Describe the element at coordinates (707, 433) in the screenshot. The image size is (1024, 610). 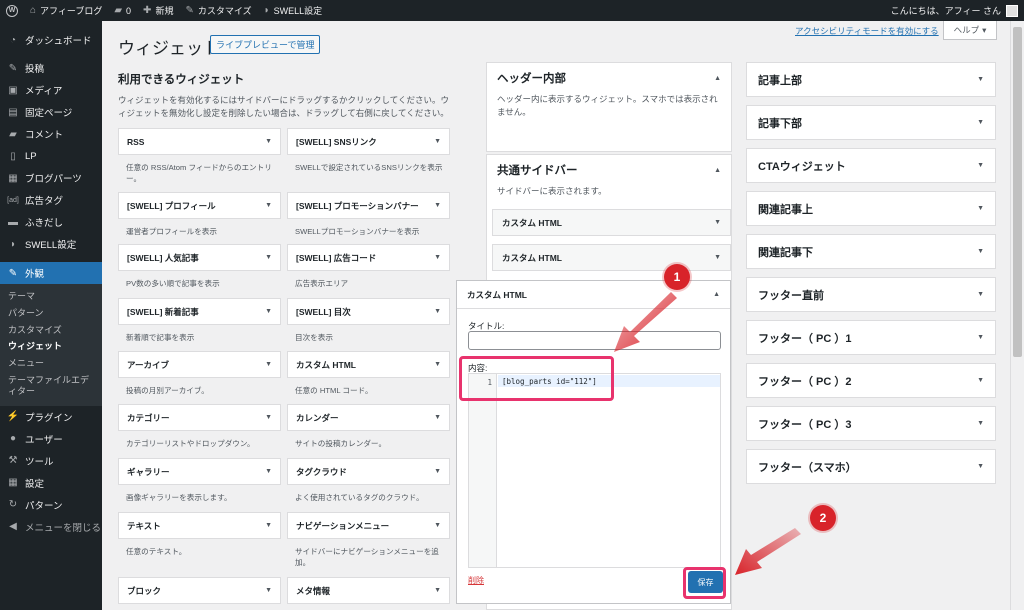
I see `annotation-arrows` at that location.